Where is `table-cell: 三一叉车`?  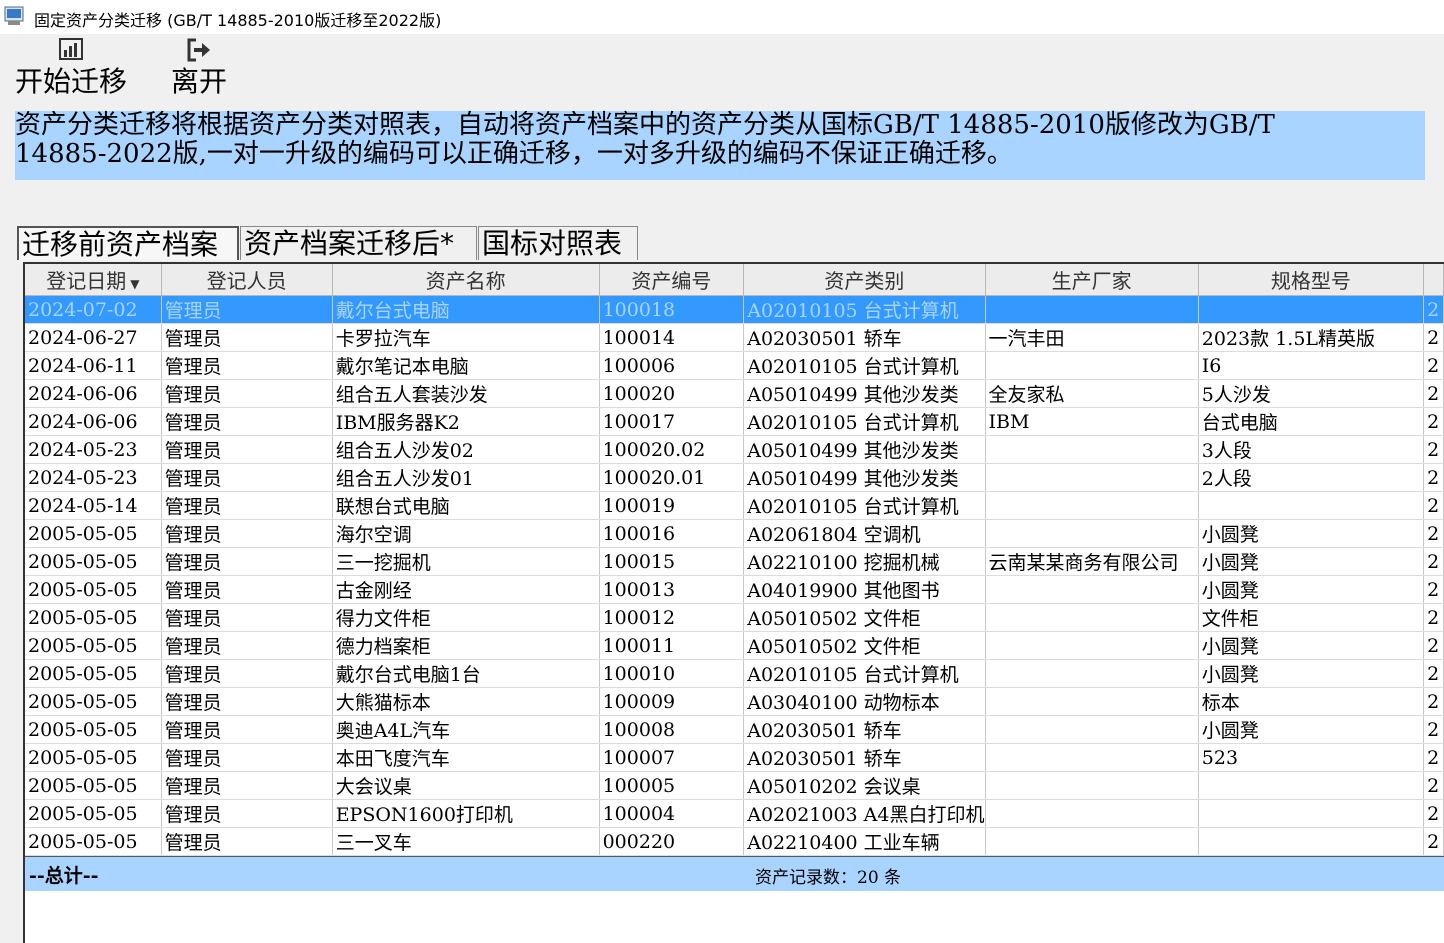 table-cell: 三一叉车 is located at coordinates (466, 841).